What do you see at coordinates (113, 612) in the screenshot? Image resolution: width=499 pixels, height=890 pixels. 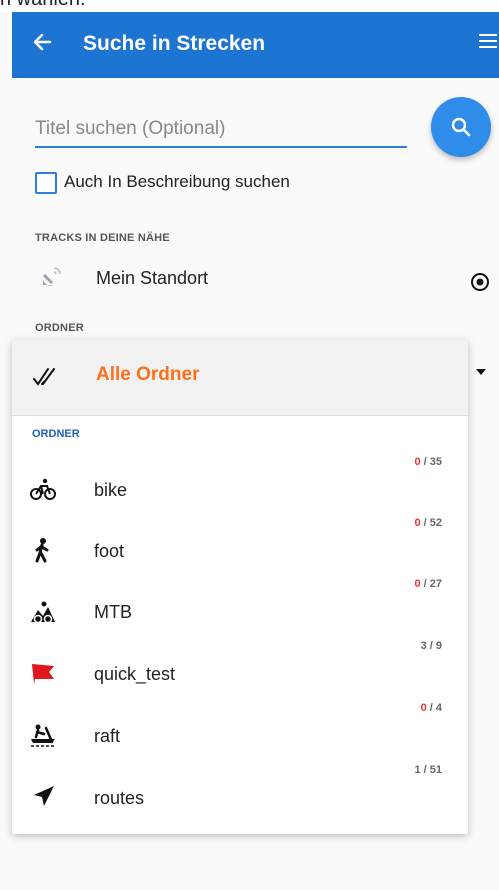 I see `folder-name: MTB` at bounding box center [113, 612].